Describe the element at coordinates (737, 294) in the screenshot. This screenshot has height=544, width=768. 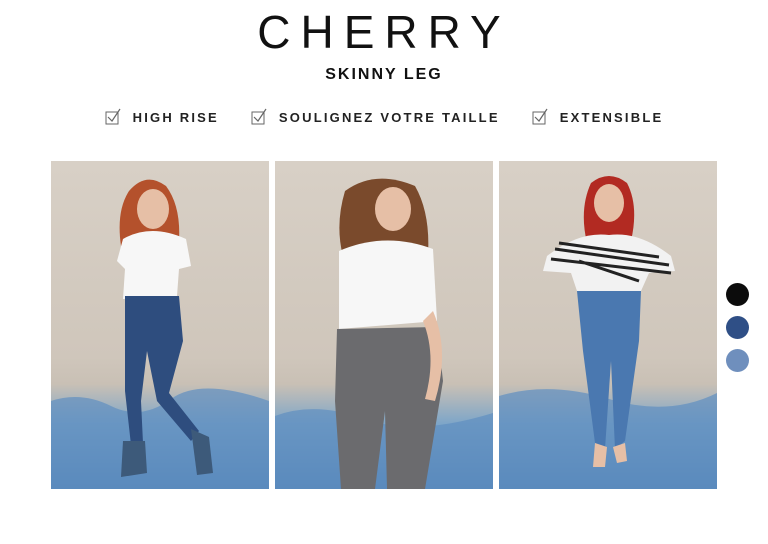
I see `color-swatch-black` at that location.